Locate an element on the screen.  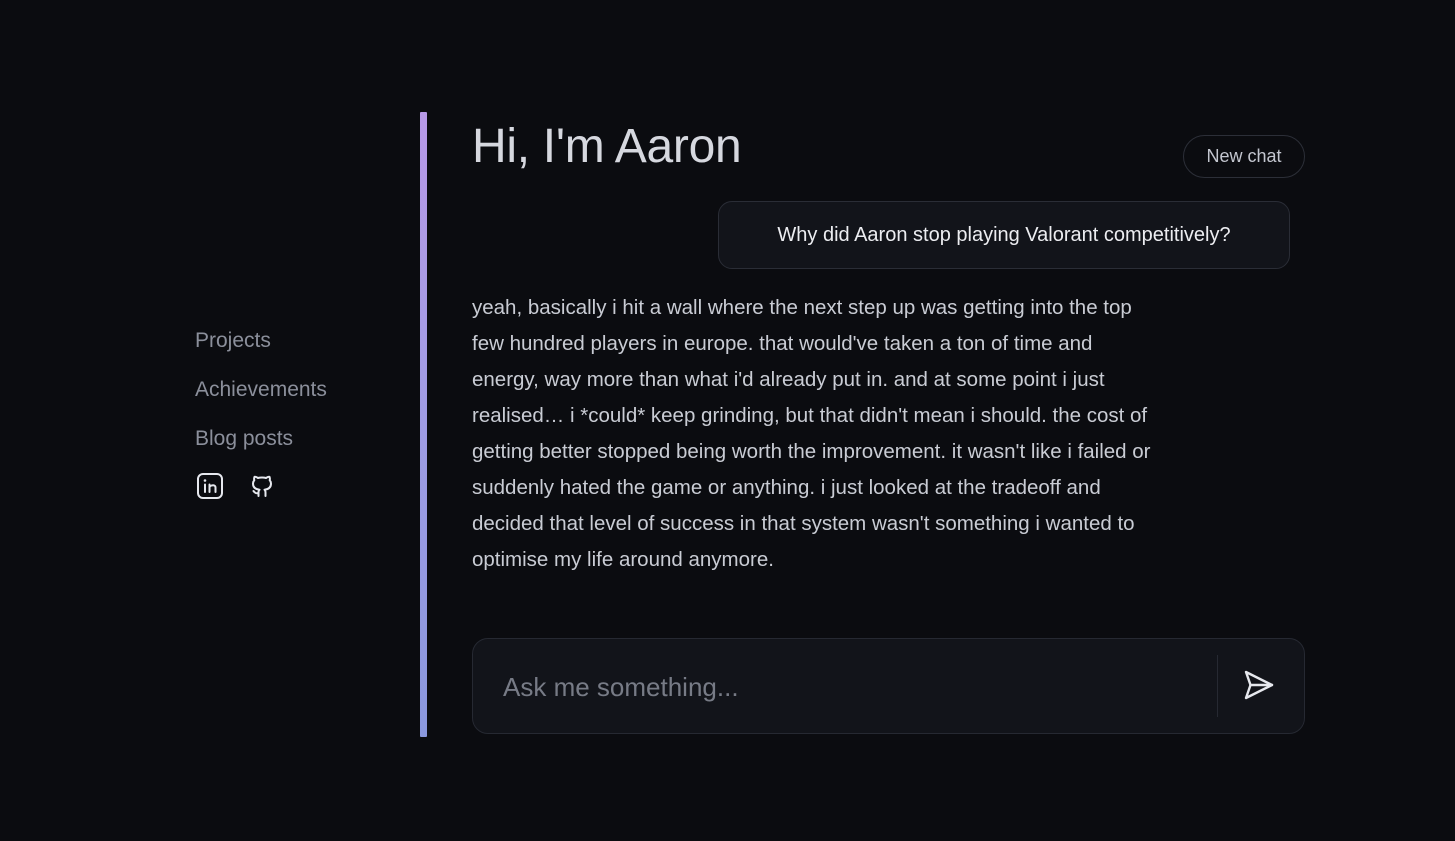
new-chat-button: New chat is located at coordinates (1244, 156).